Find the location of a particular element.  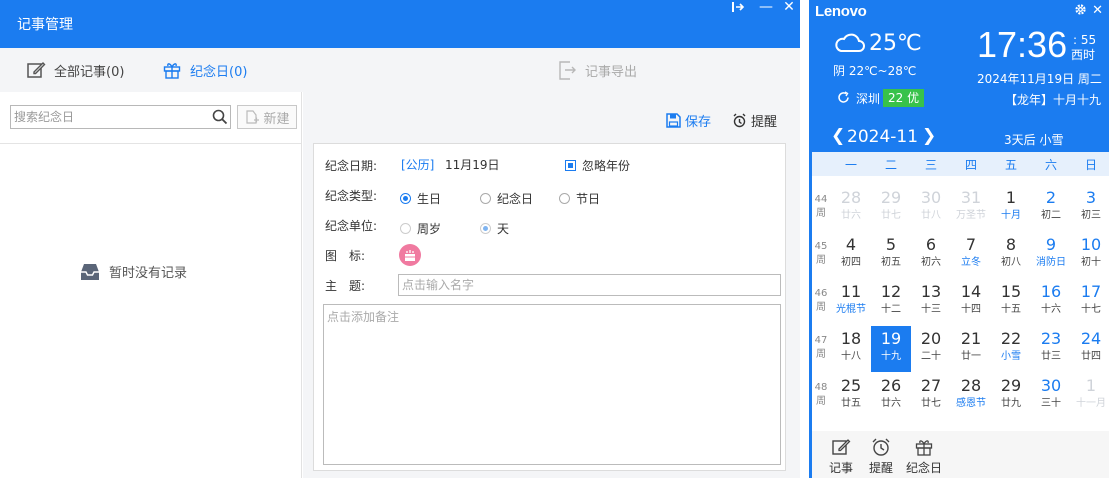

day-lunar: 十九 is located at coordinates (891, 356).